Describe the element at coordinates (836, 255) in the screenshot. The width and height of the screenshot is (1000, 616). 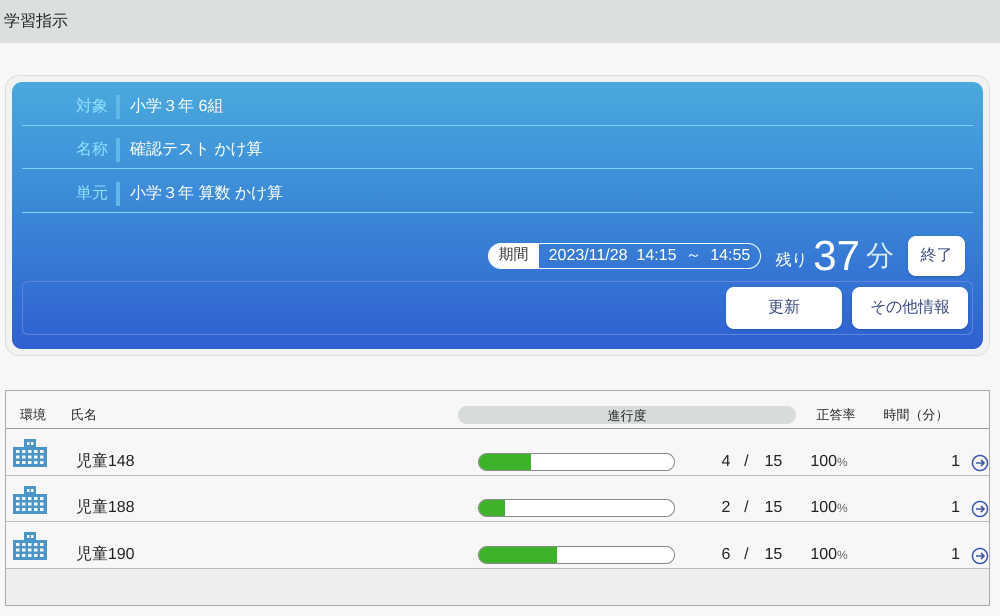
I see `remaining-minutes: 37` at that location.